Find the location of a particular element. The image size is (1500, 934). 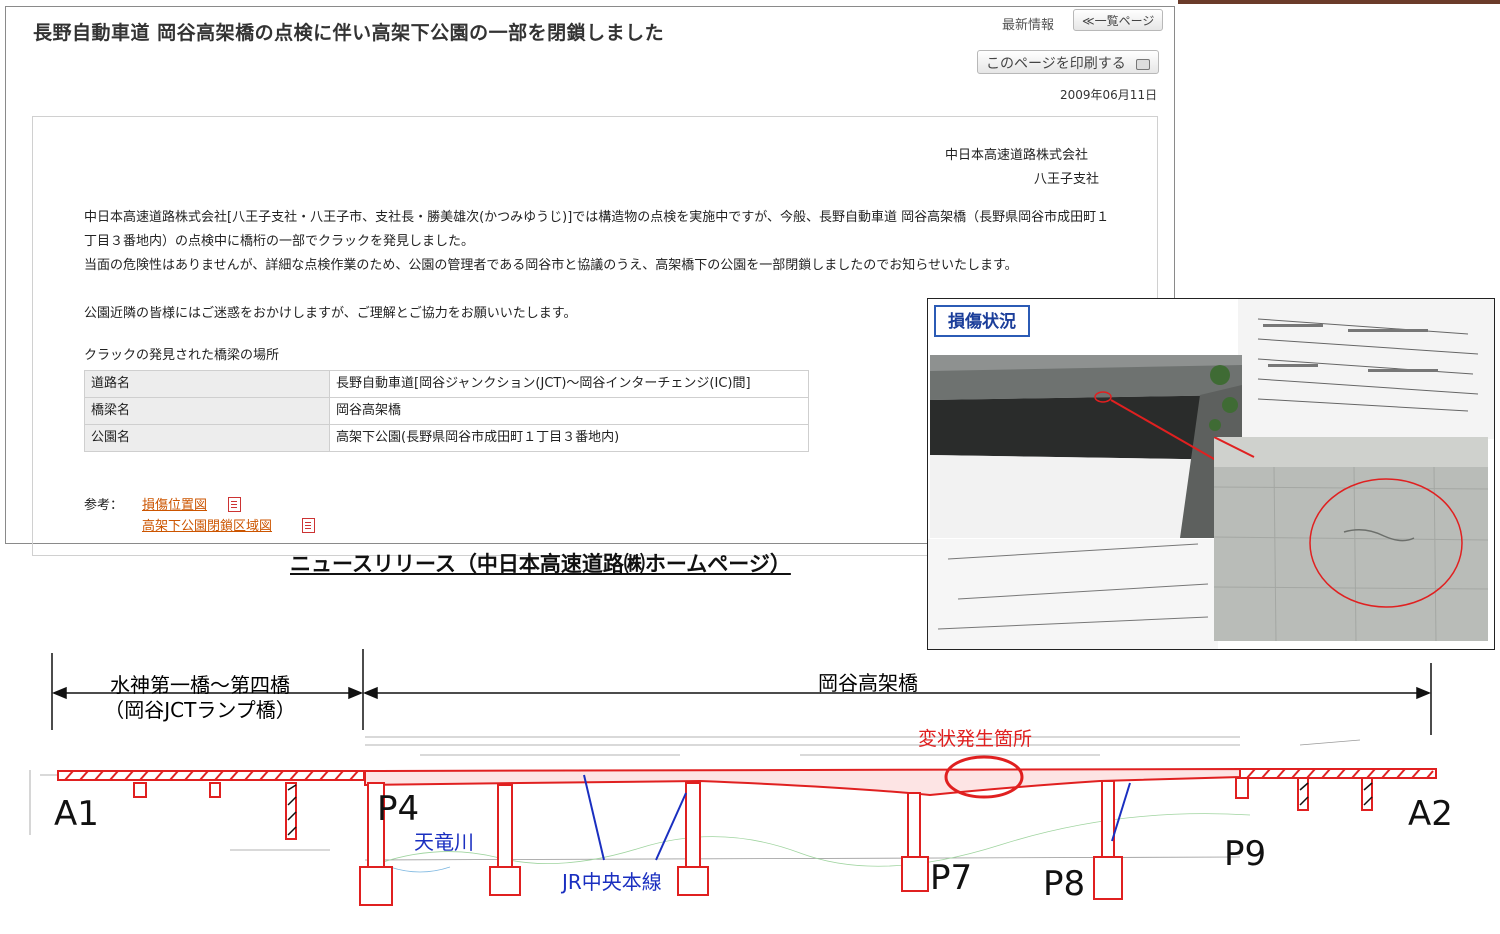

pier-label-p4: P4 is located at coordinates (398, 809).